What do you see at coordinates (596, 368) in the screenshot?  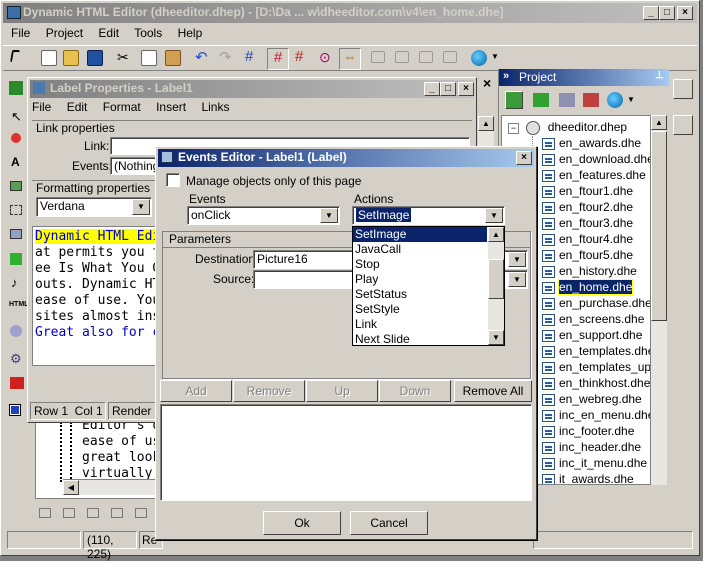 I see `tree-file-item: en_templates_up.c` at bounding box center [596, 368].